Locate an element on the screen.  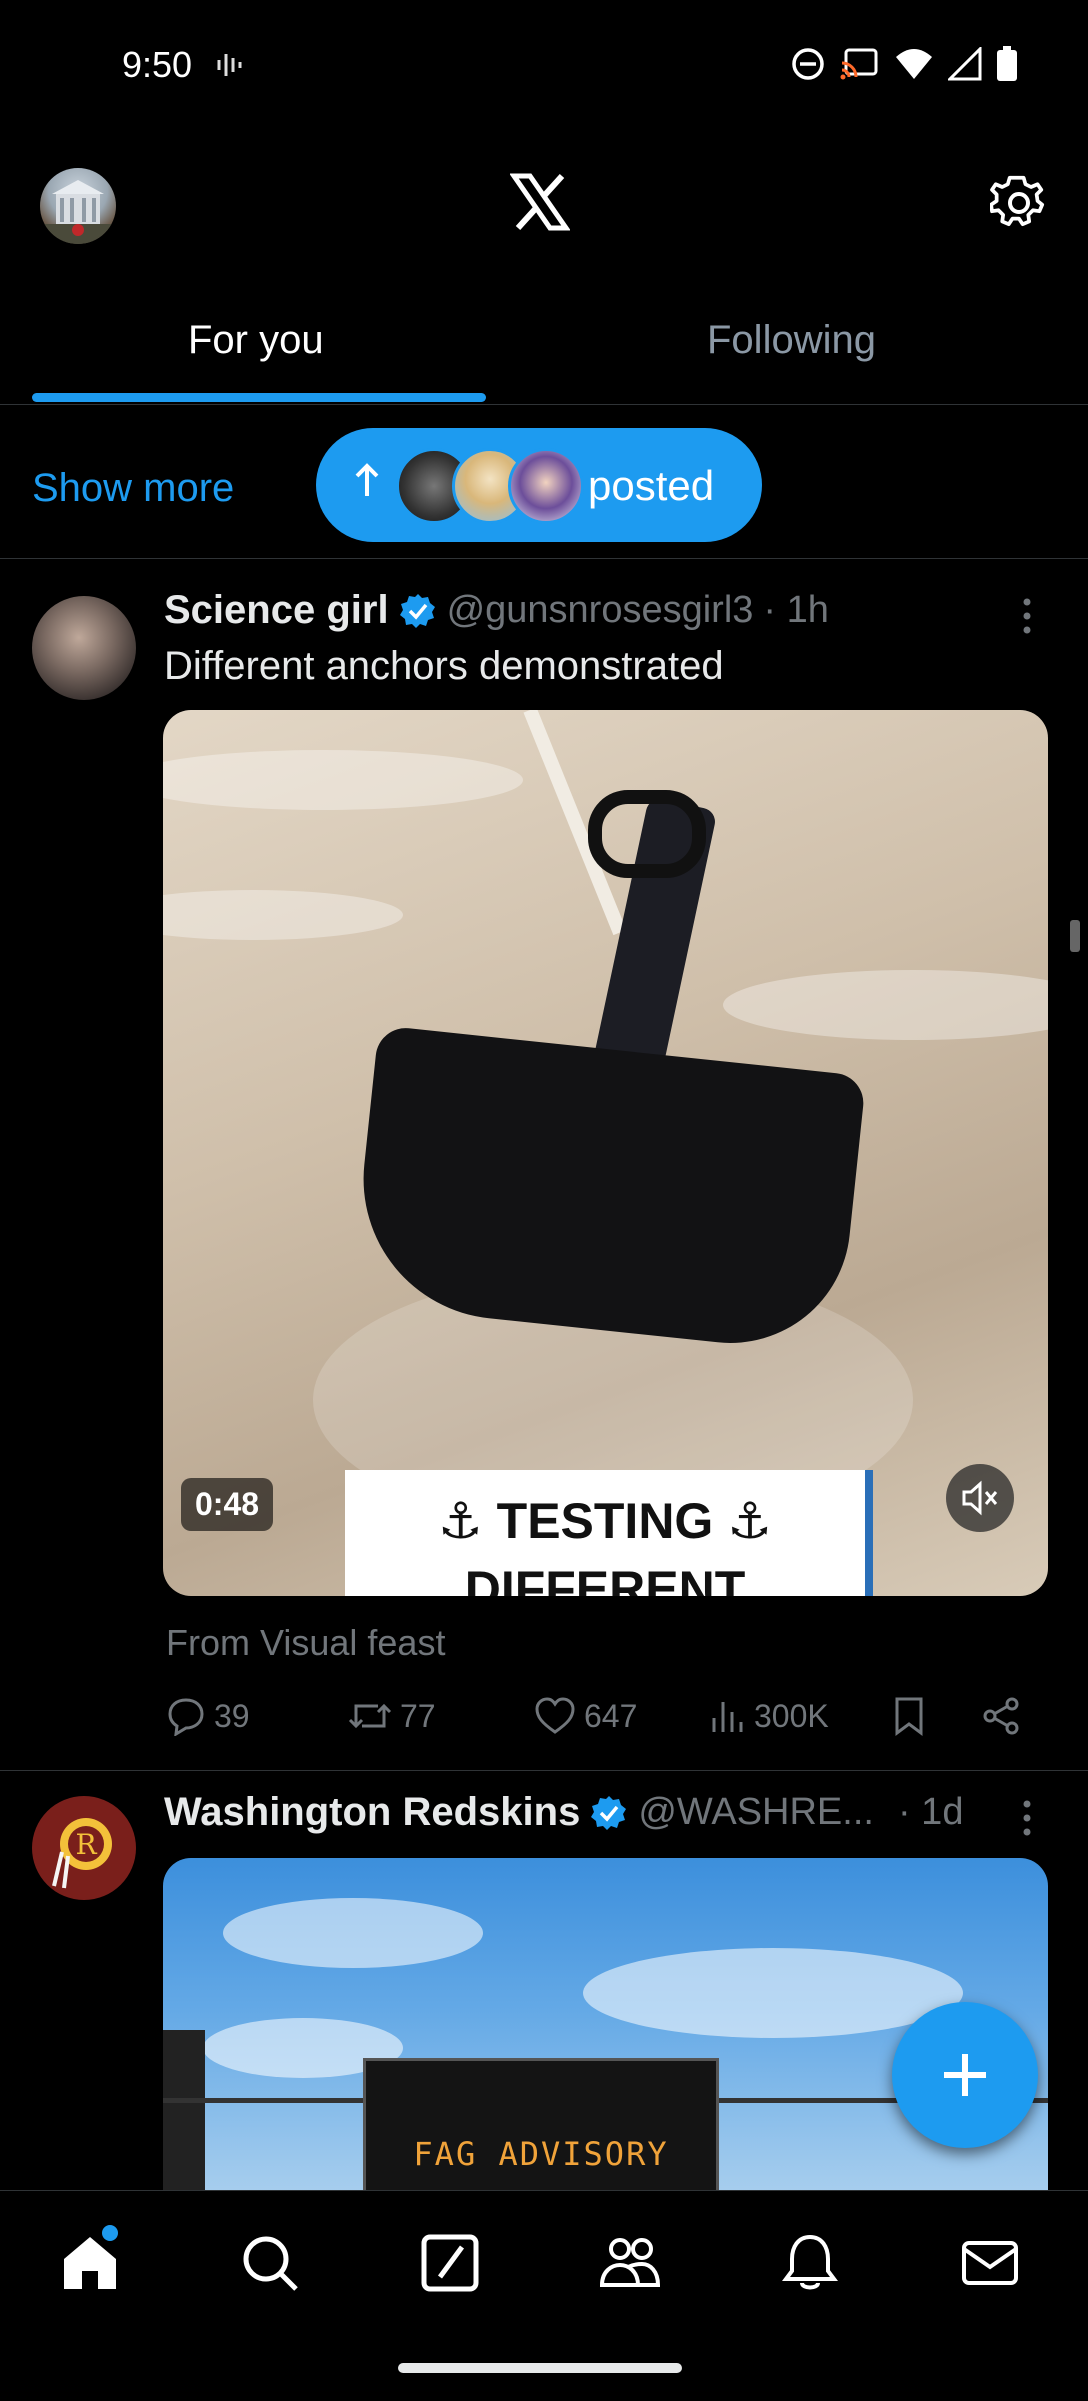
tweet-header: Science girl @gunsnrosesgirl3 · 1h is located at coordinates (496, 610).